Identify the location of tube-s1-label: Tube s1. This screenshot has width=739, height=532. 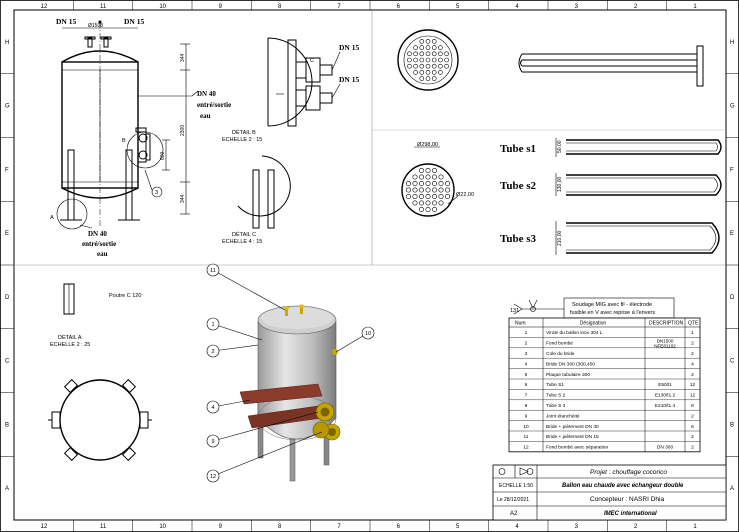
(518, 149).